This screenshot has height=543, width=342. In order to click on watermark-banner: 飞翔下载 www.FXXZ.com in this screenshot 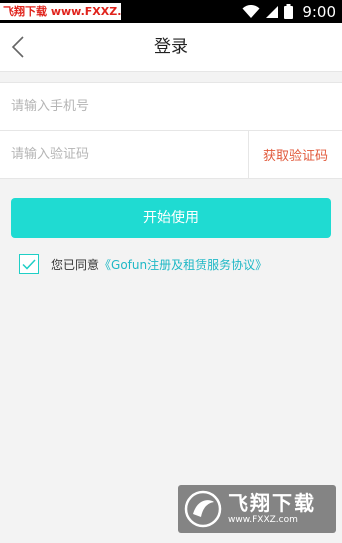, I will do `click(60, 11)`.